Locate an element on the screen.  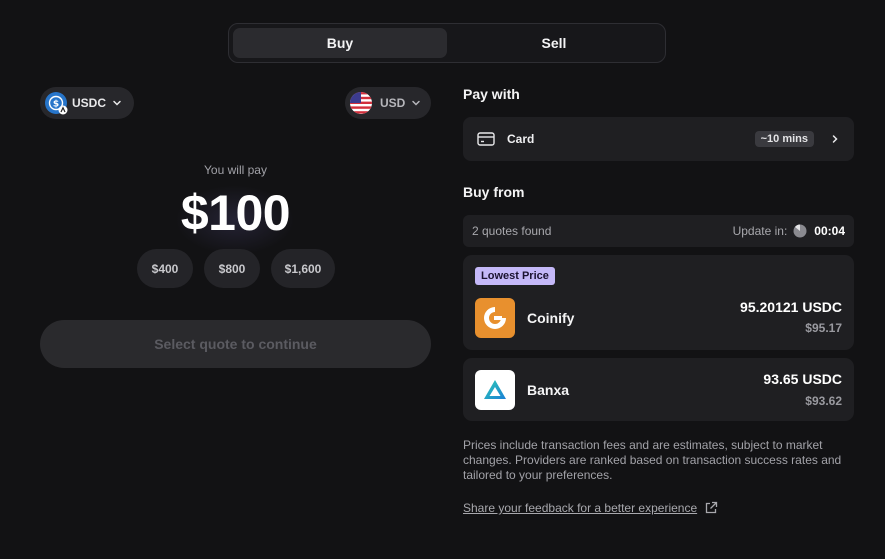
crypto-amount: 93.65 USDC is located at coordinates (802, 379).